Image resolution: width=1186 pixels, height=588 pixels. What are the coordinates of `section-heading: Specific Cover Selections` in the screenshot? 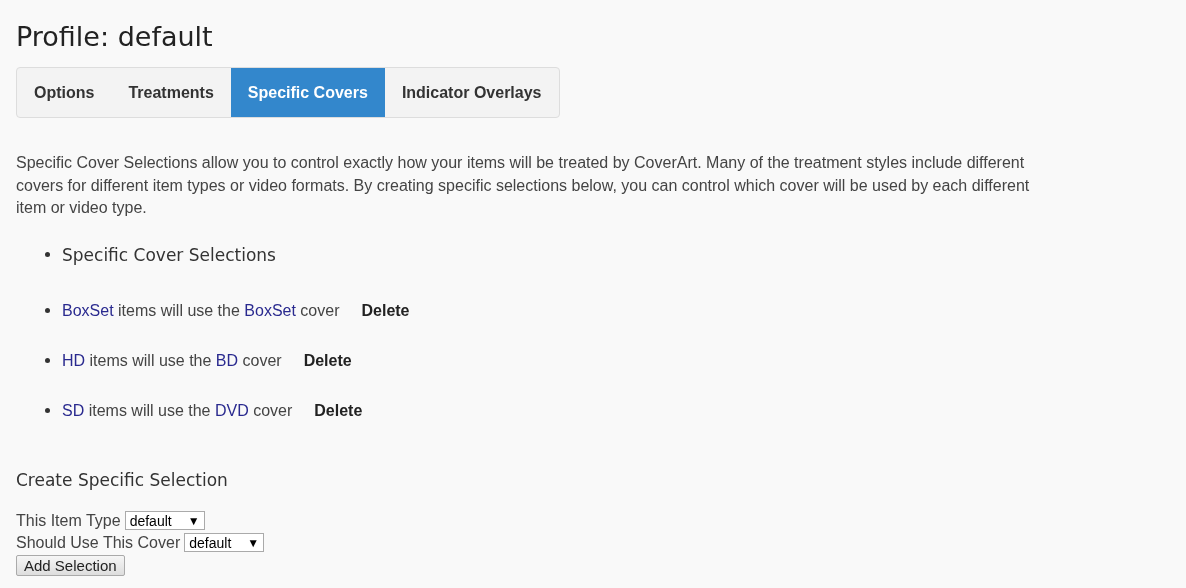 It's located at (169, 254).